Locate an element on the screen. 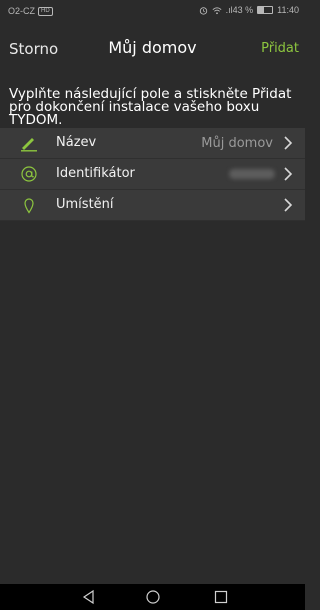 This screenshot has width=320, height=610. sim-badge: HD is located at coordinates (45, 11).